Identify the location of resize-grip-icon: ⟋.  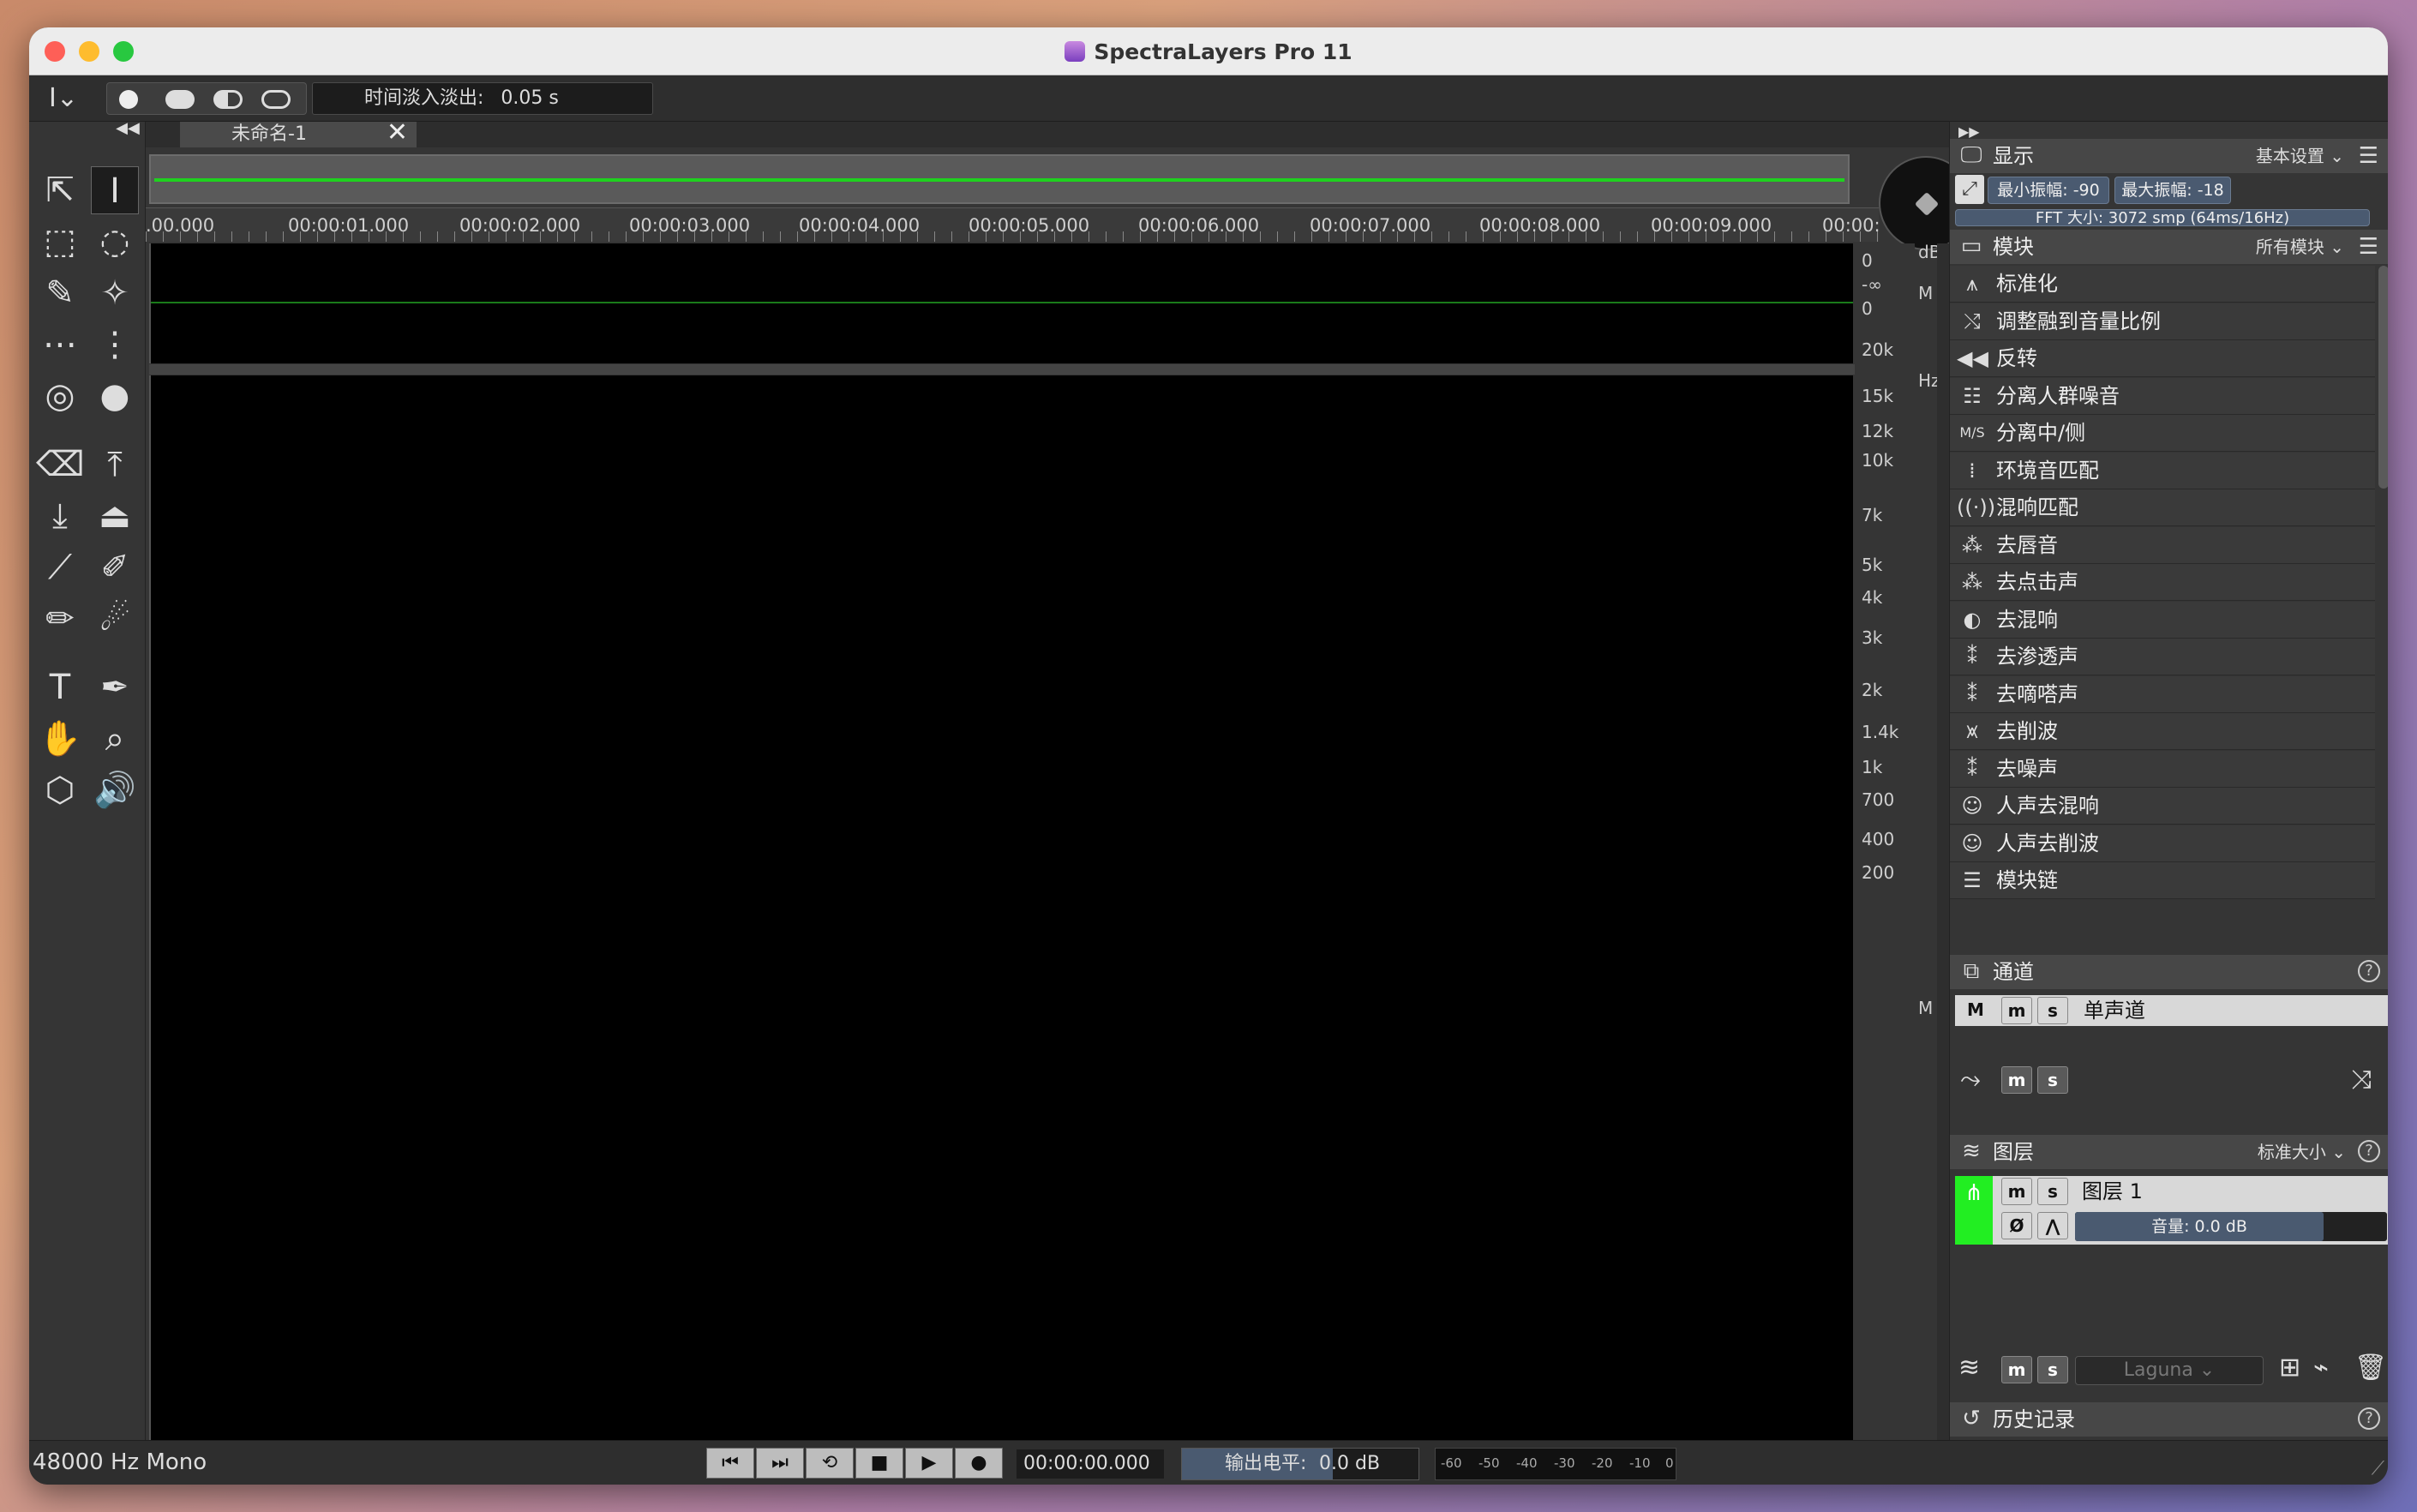
(2378, 1468).